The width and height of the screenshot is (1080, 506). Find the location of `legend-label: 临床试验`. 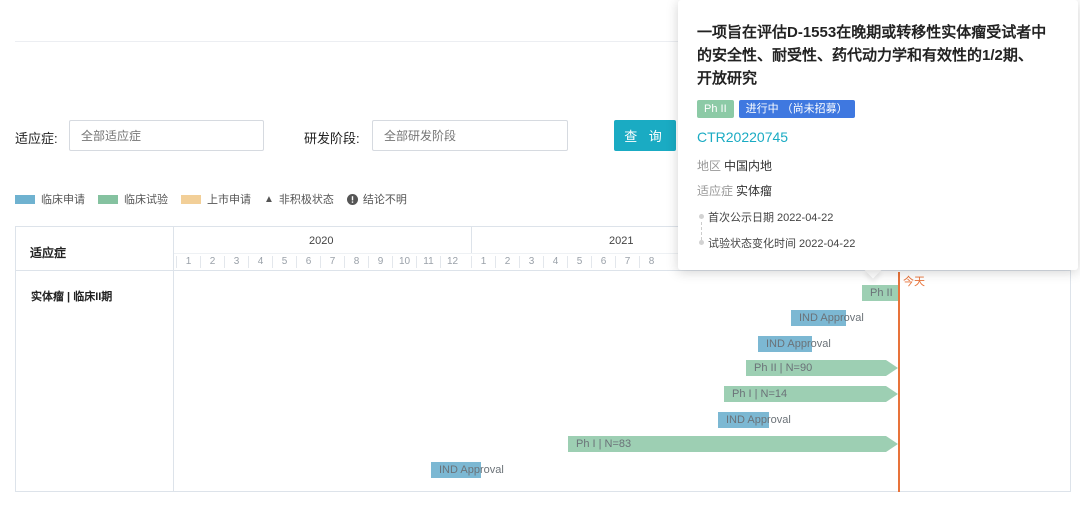

legend-label: 临床试验 is located at coordinates (146, 200).